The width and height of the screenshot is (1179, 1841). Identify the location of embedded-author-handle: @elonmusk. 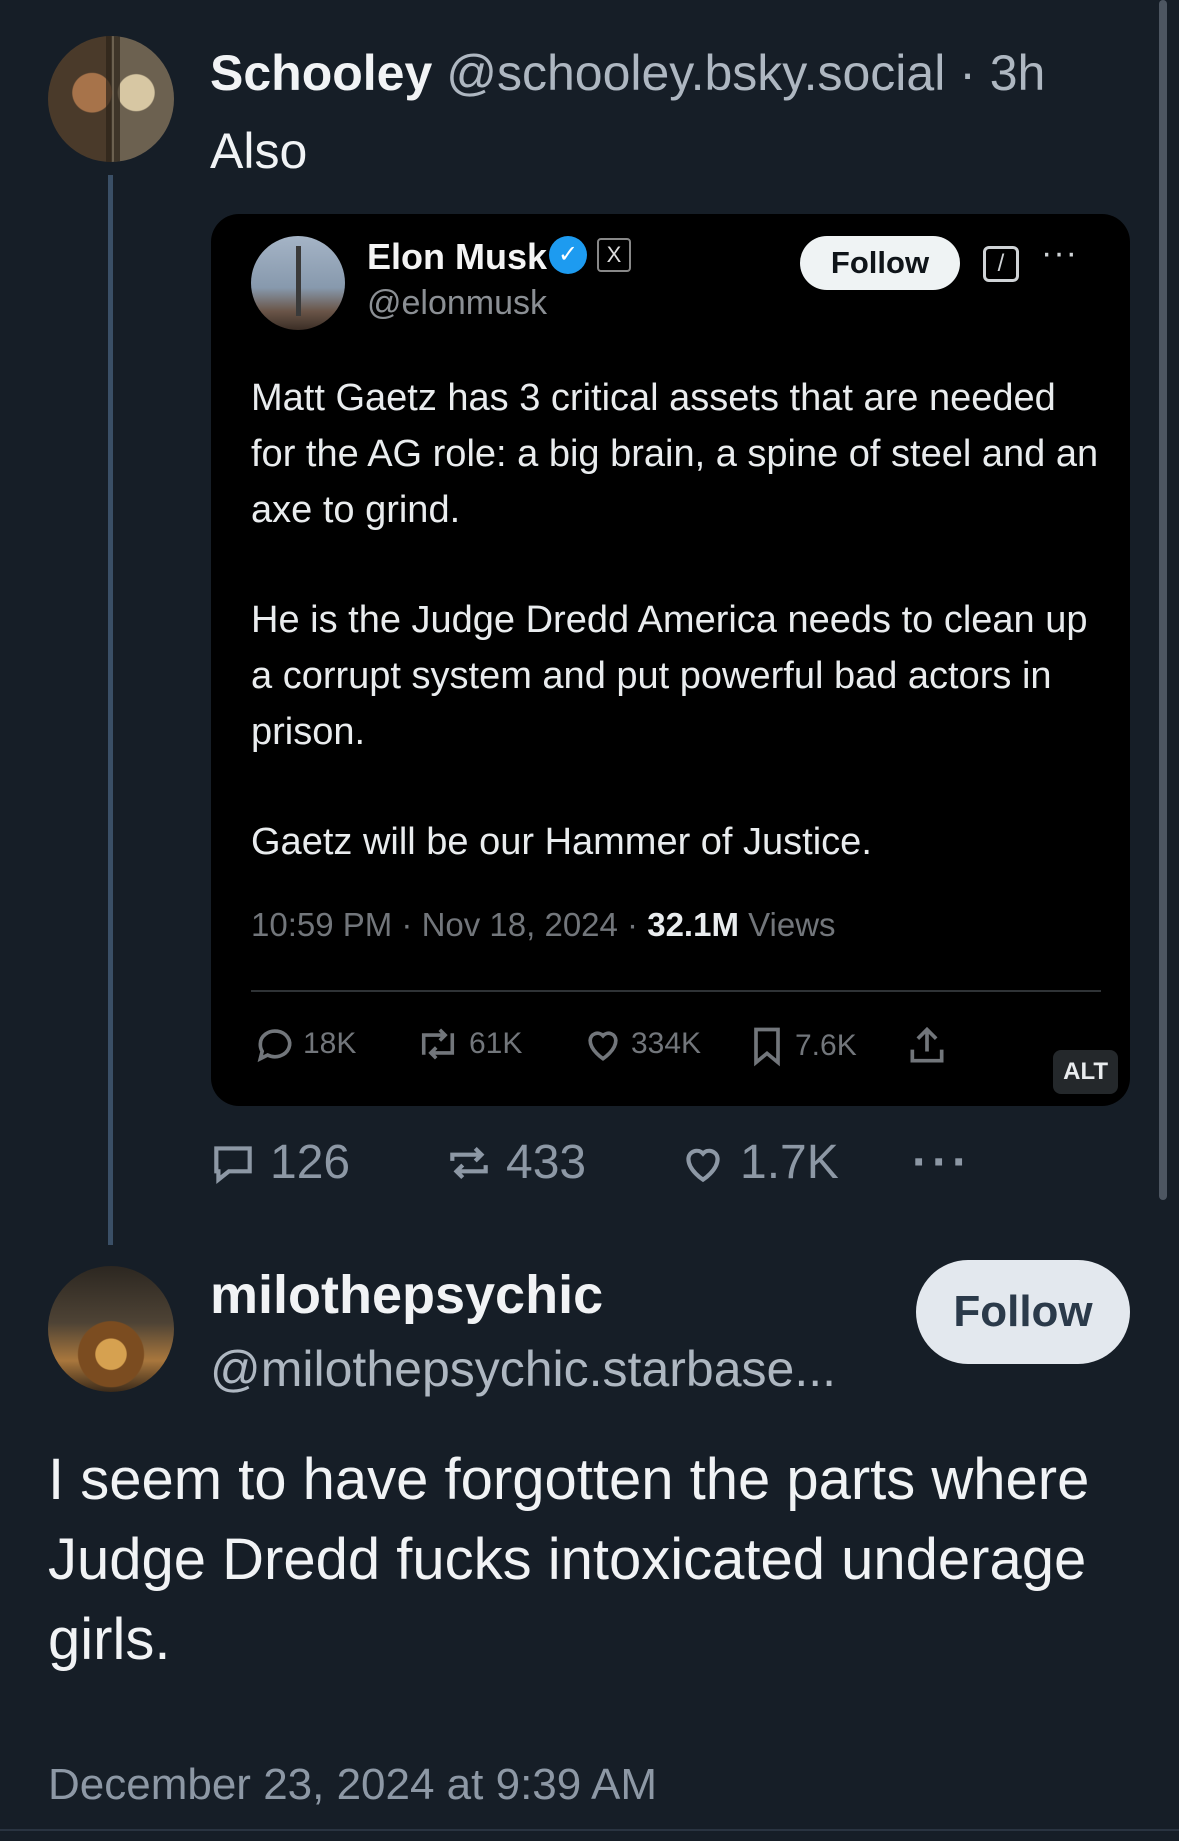
(457, 303).